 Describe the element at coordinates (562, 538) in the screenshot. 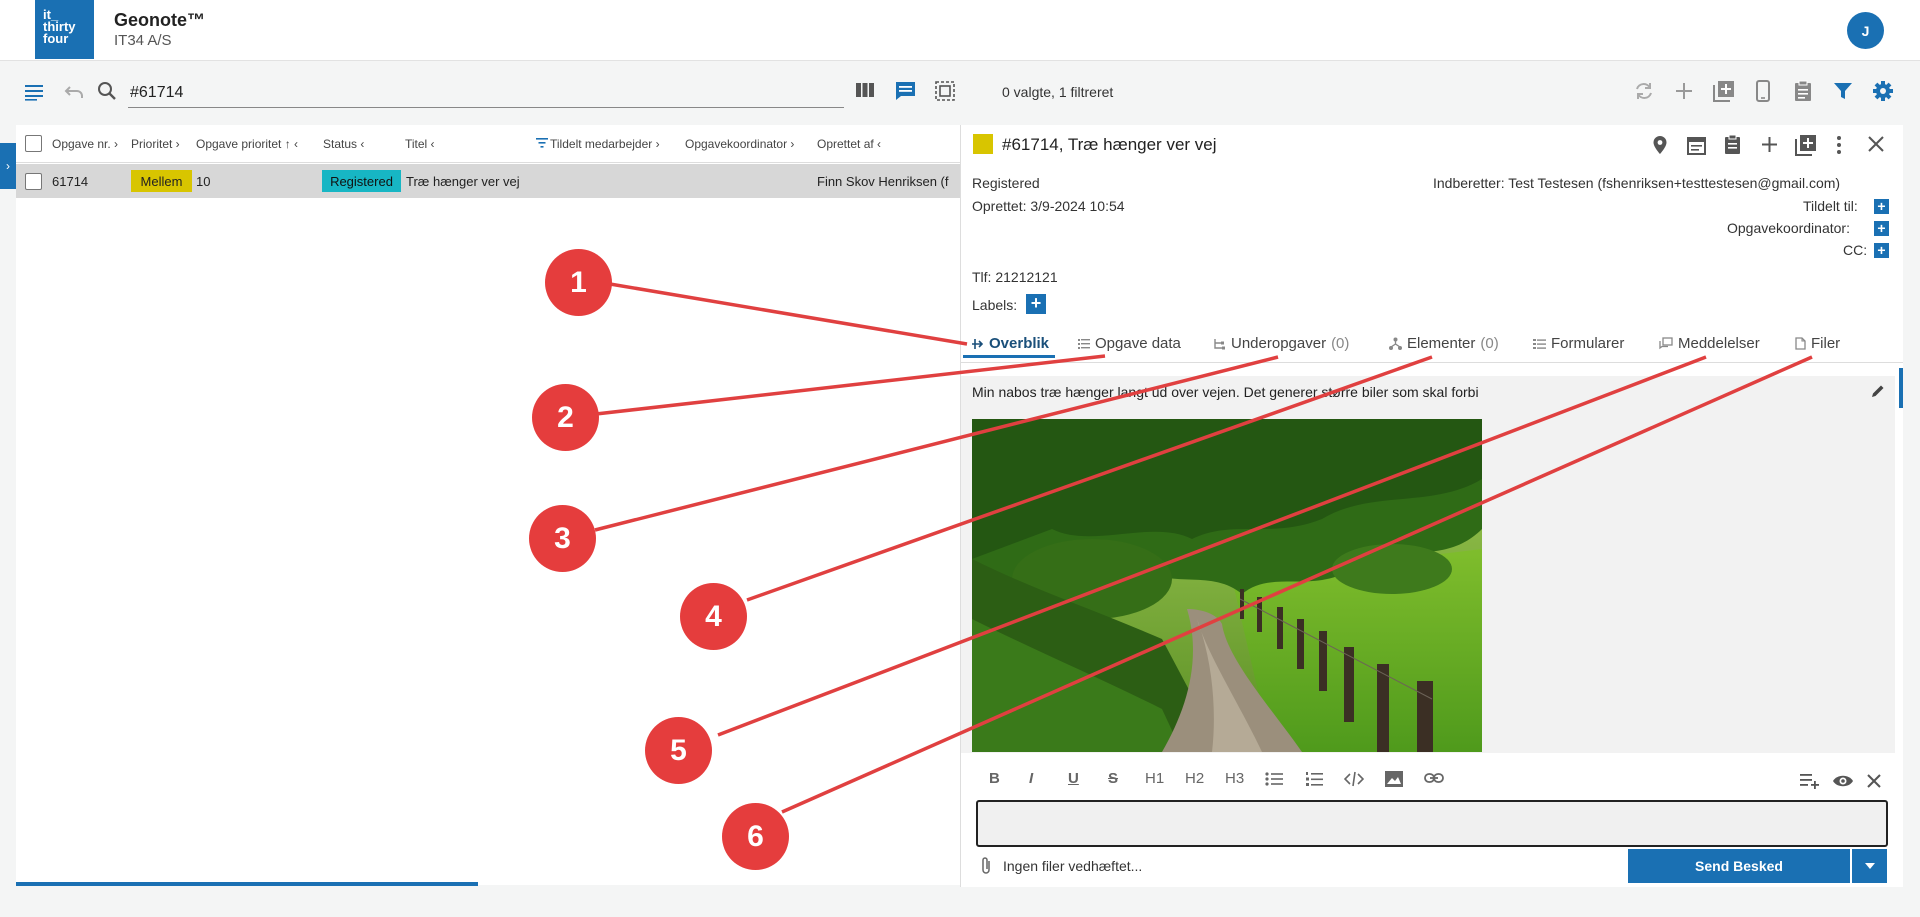

I see `callout-3: 3` at that location.